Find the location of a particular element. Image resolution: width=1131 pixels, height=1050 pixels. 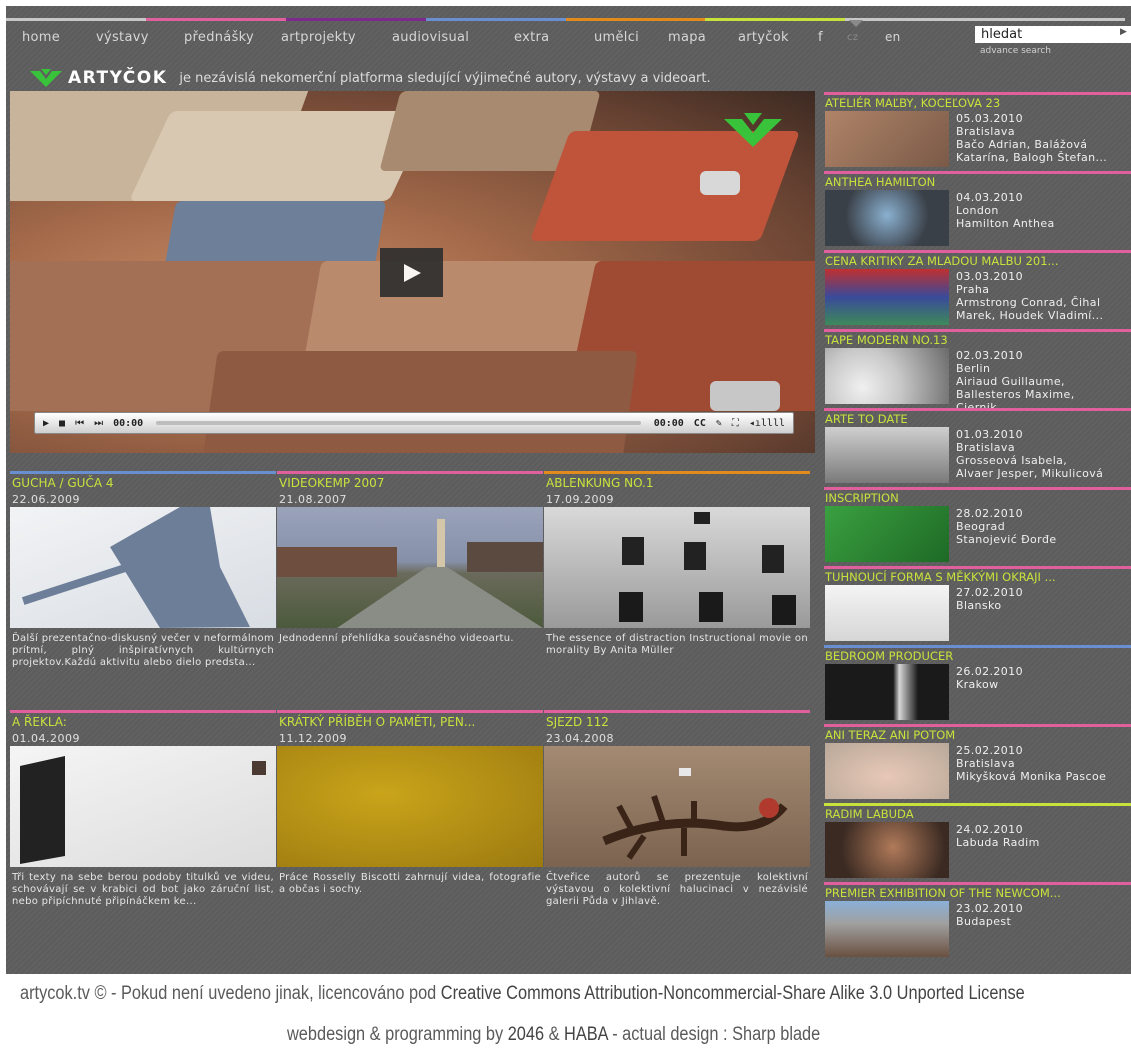

objects-on-floor-image is located at coordinates (707, 568).